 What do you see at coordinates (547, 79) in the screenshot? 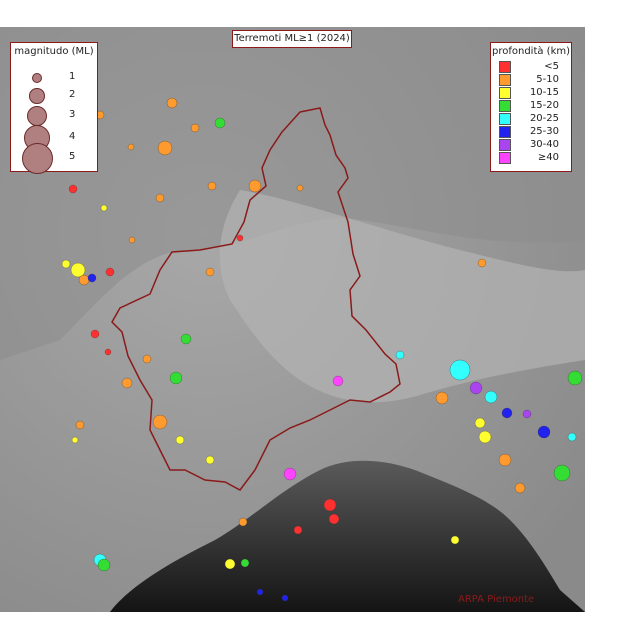
I see `depth-legend-label: 5-10` at bounding box center [547, 79].